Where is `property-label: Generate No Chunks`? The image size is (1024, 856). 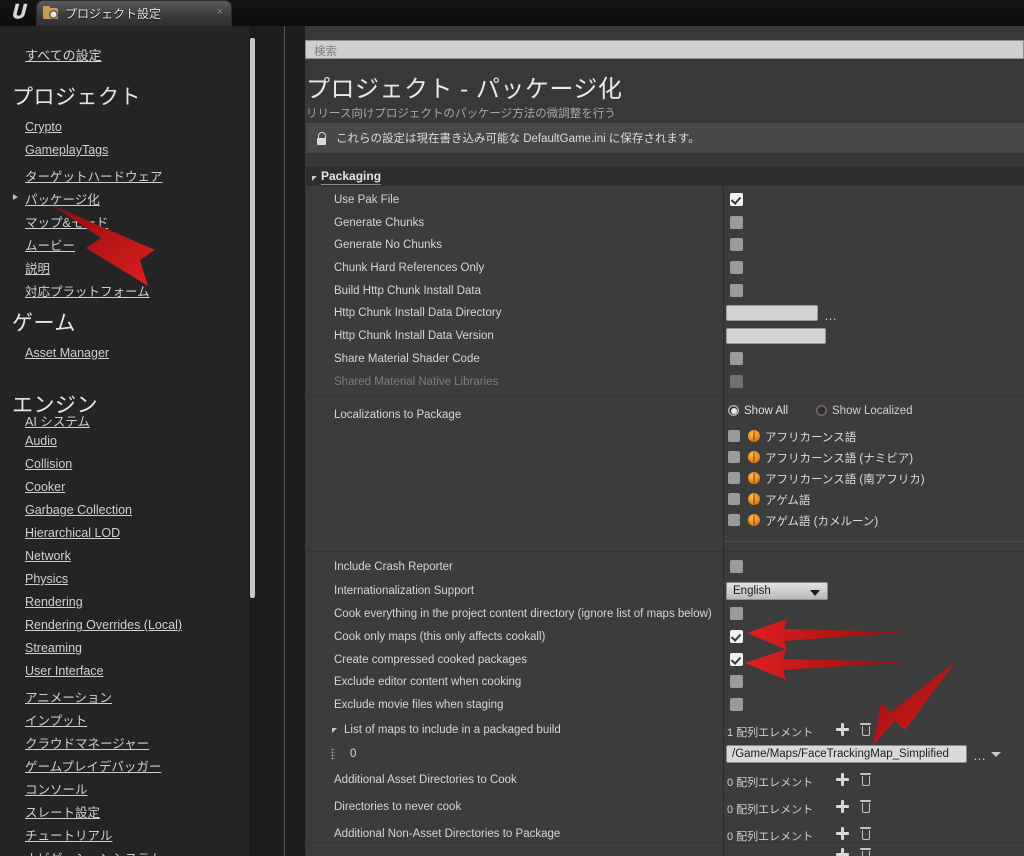
property-label: Generate No Chunks is located at coordinates (388, 245).